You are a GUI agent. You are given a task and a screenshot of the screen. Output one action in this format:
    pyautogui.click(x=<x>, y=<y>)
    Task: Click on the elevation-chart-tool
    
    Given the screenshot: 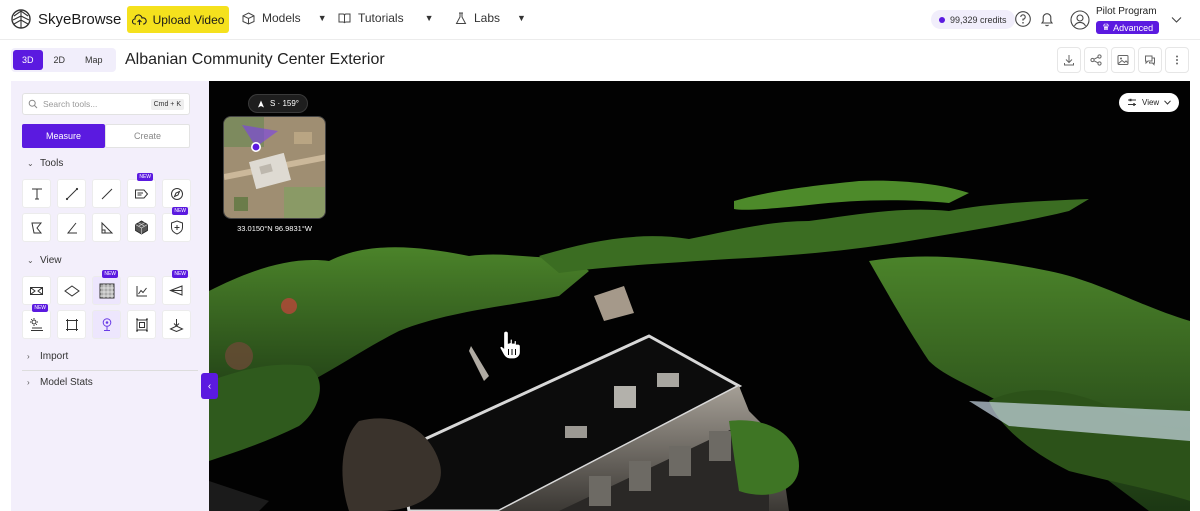 What is the action you would take?
    pyautogui.click(x=141, y=290)
    